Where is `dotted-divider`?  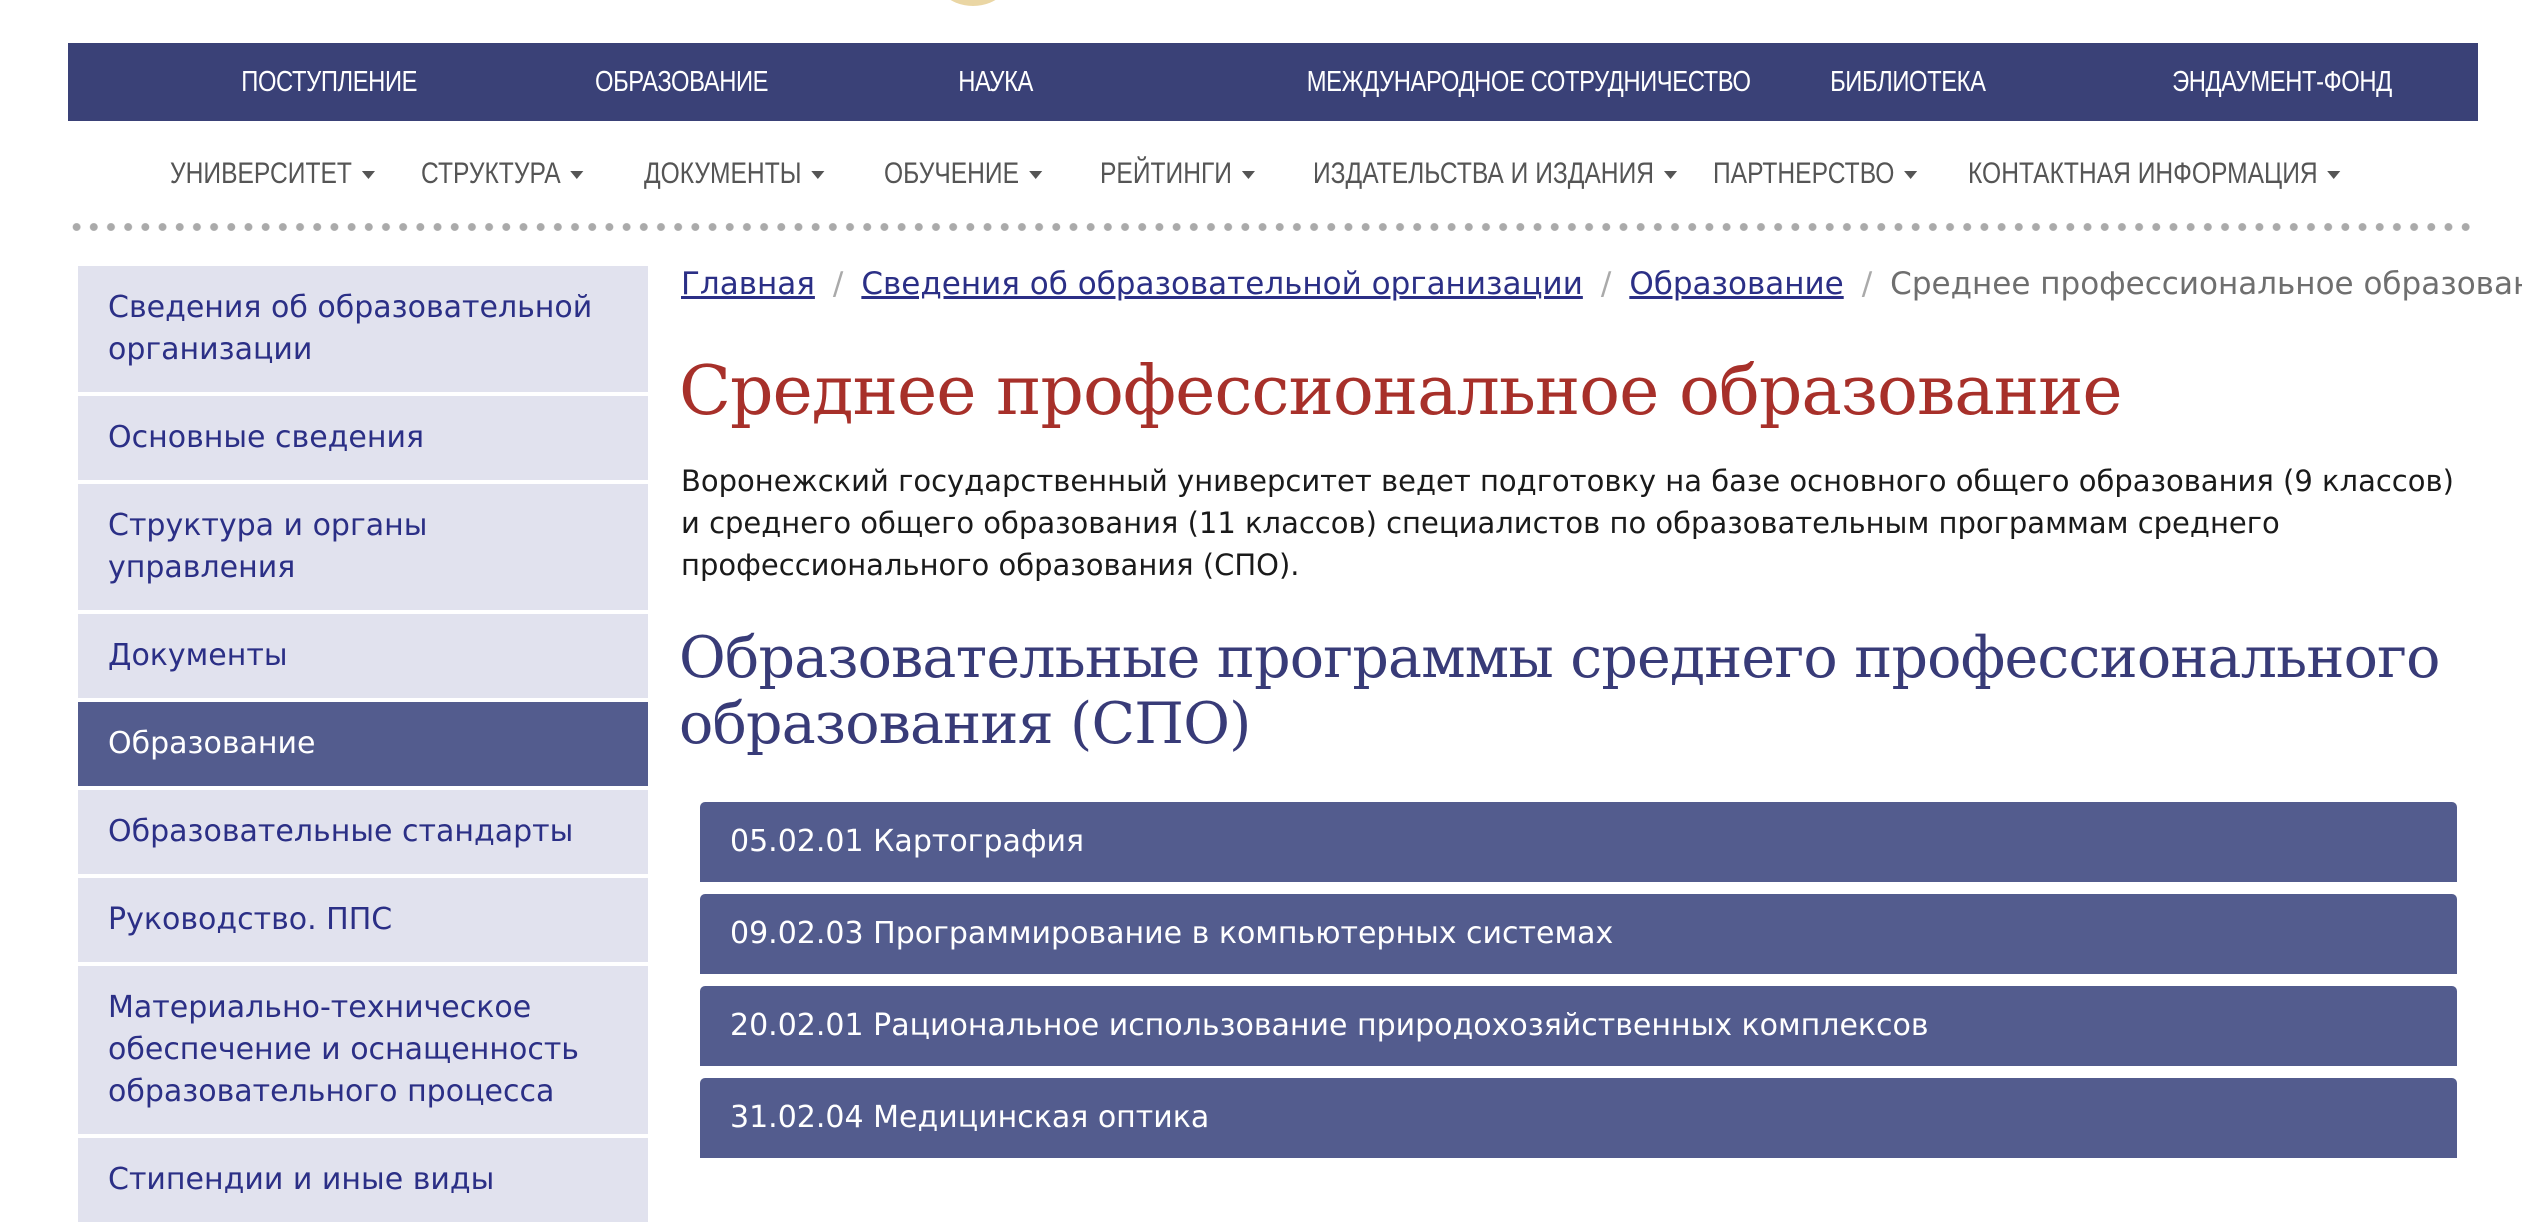
dotted-divider is located at coordinates (1273, 227).